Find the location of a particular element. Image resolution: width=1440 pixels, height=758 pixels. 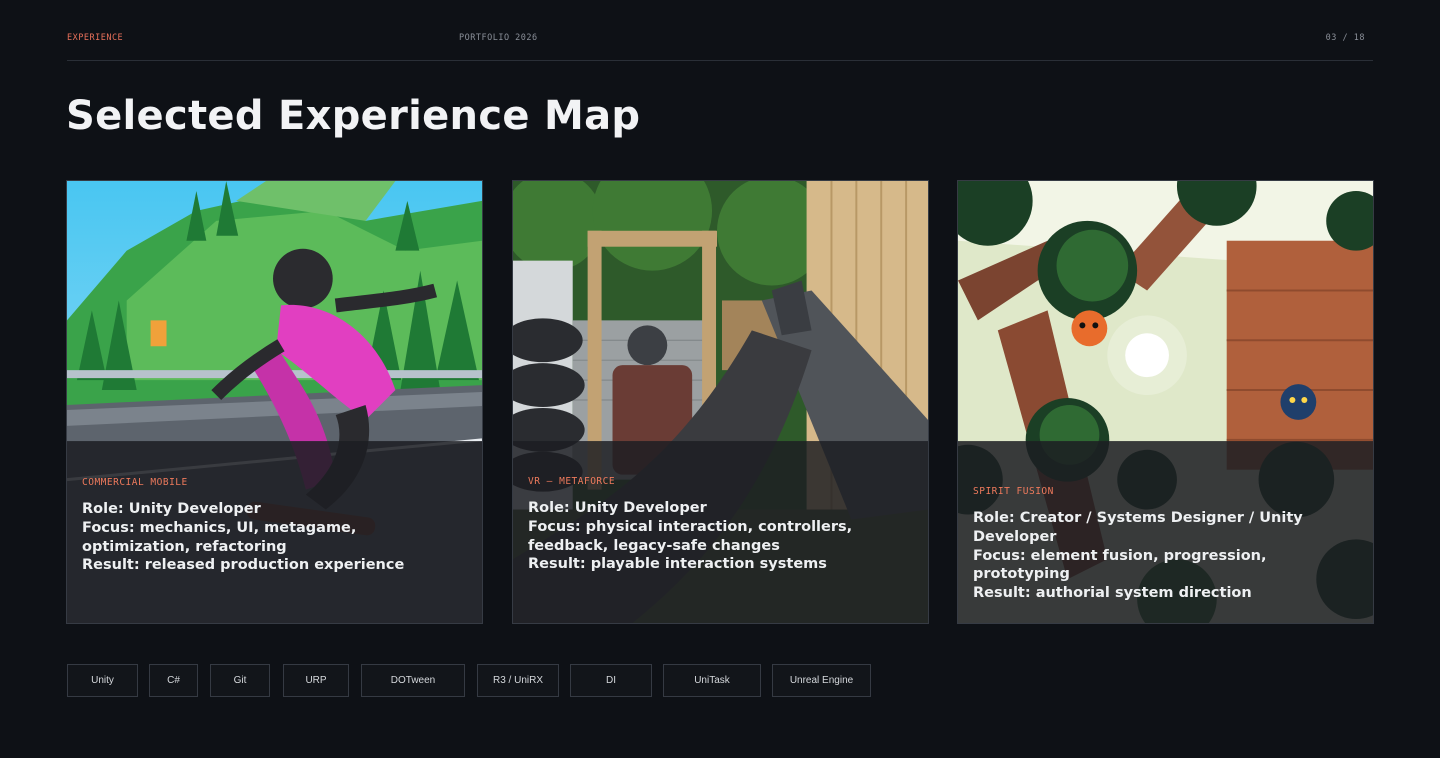

card-tag: SPIRIT FUSION is located at coordinates (1013, 491).